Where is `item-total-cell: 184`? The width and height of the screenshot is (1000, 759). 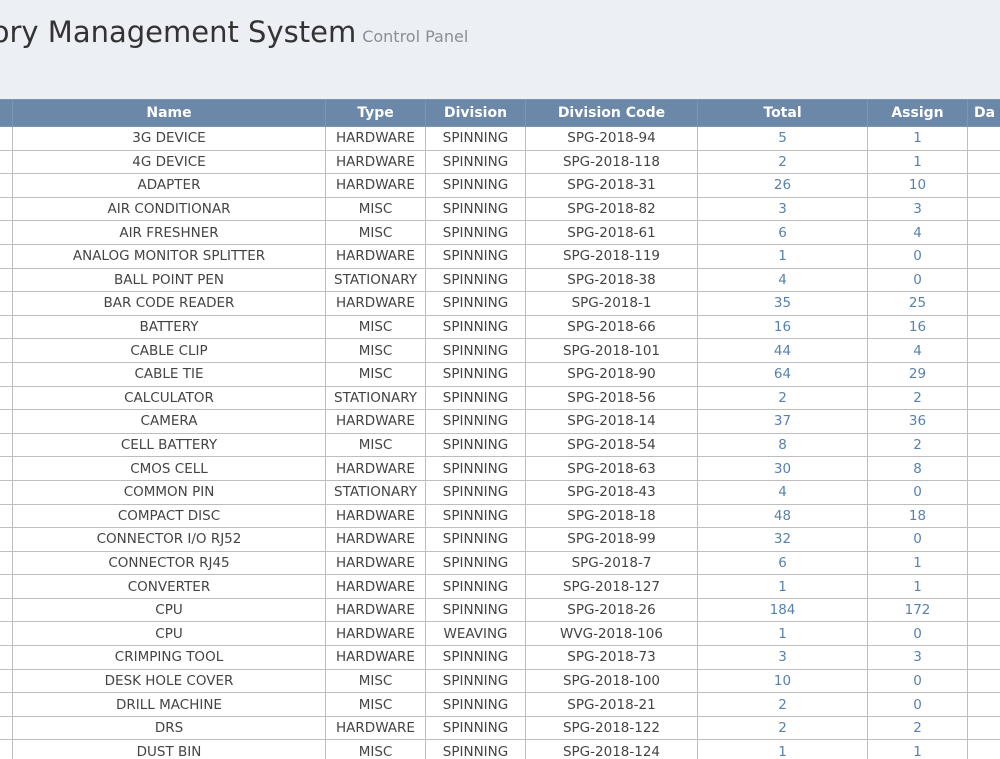 item-total-cell: 184 is located at coordinates (783, 610).